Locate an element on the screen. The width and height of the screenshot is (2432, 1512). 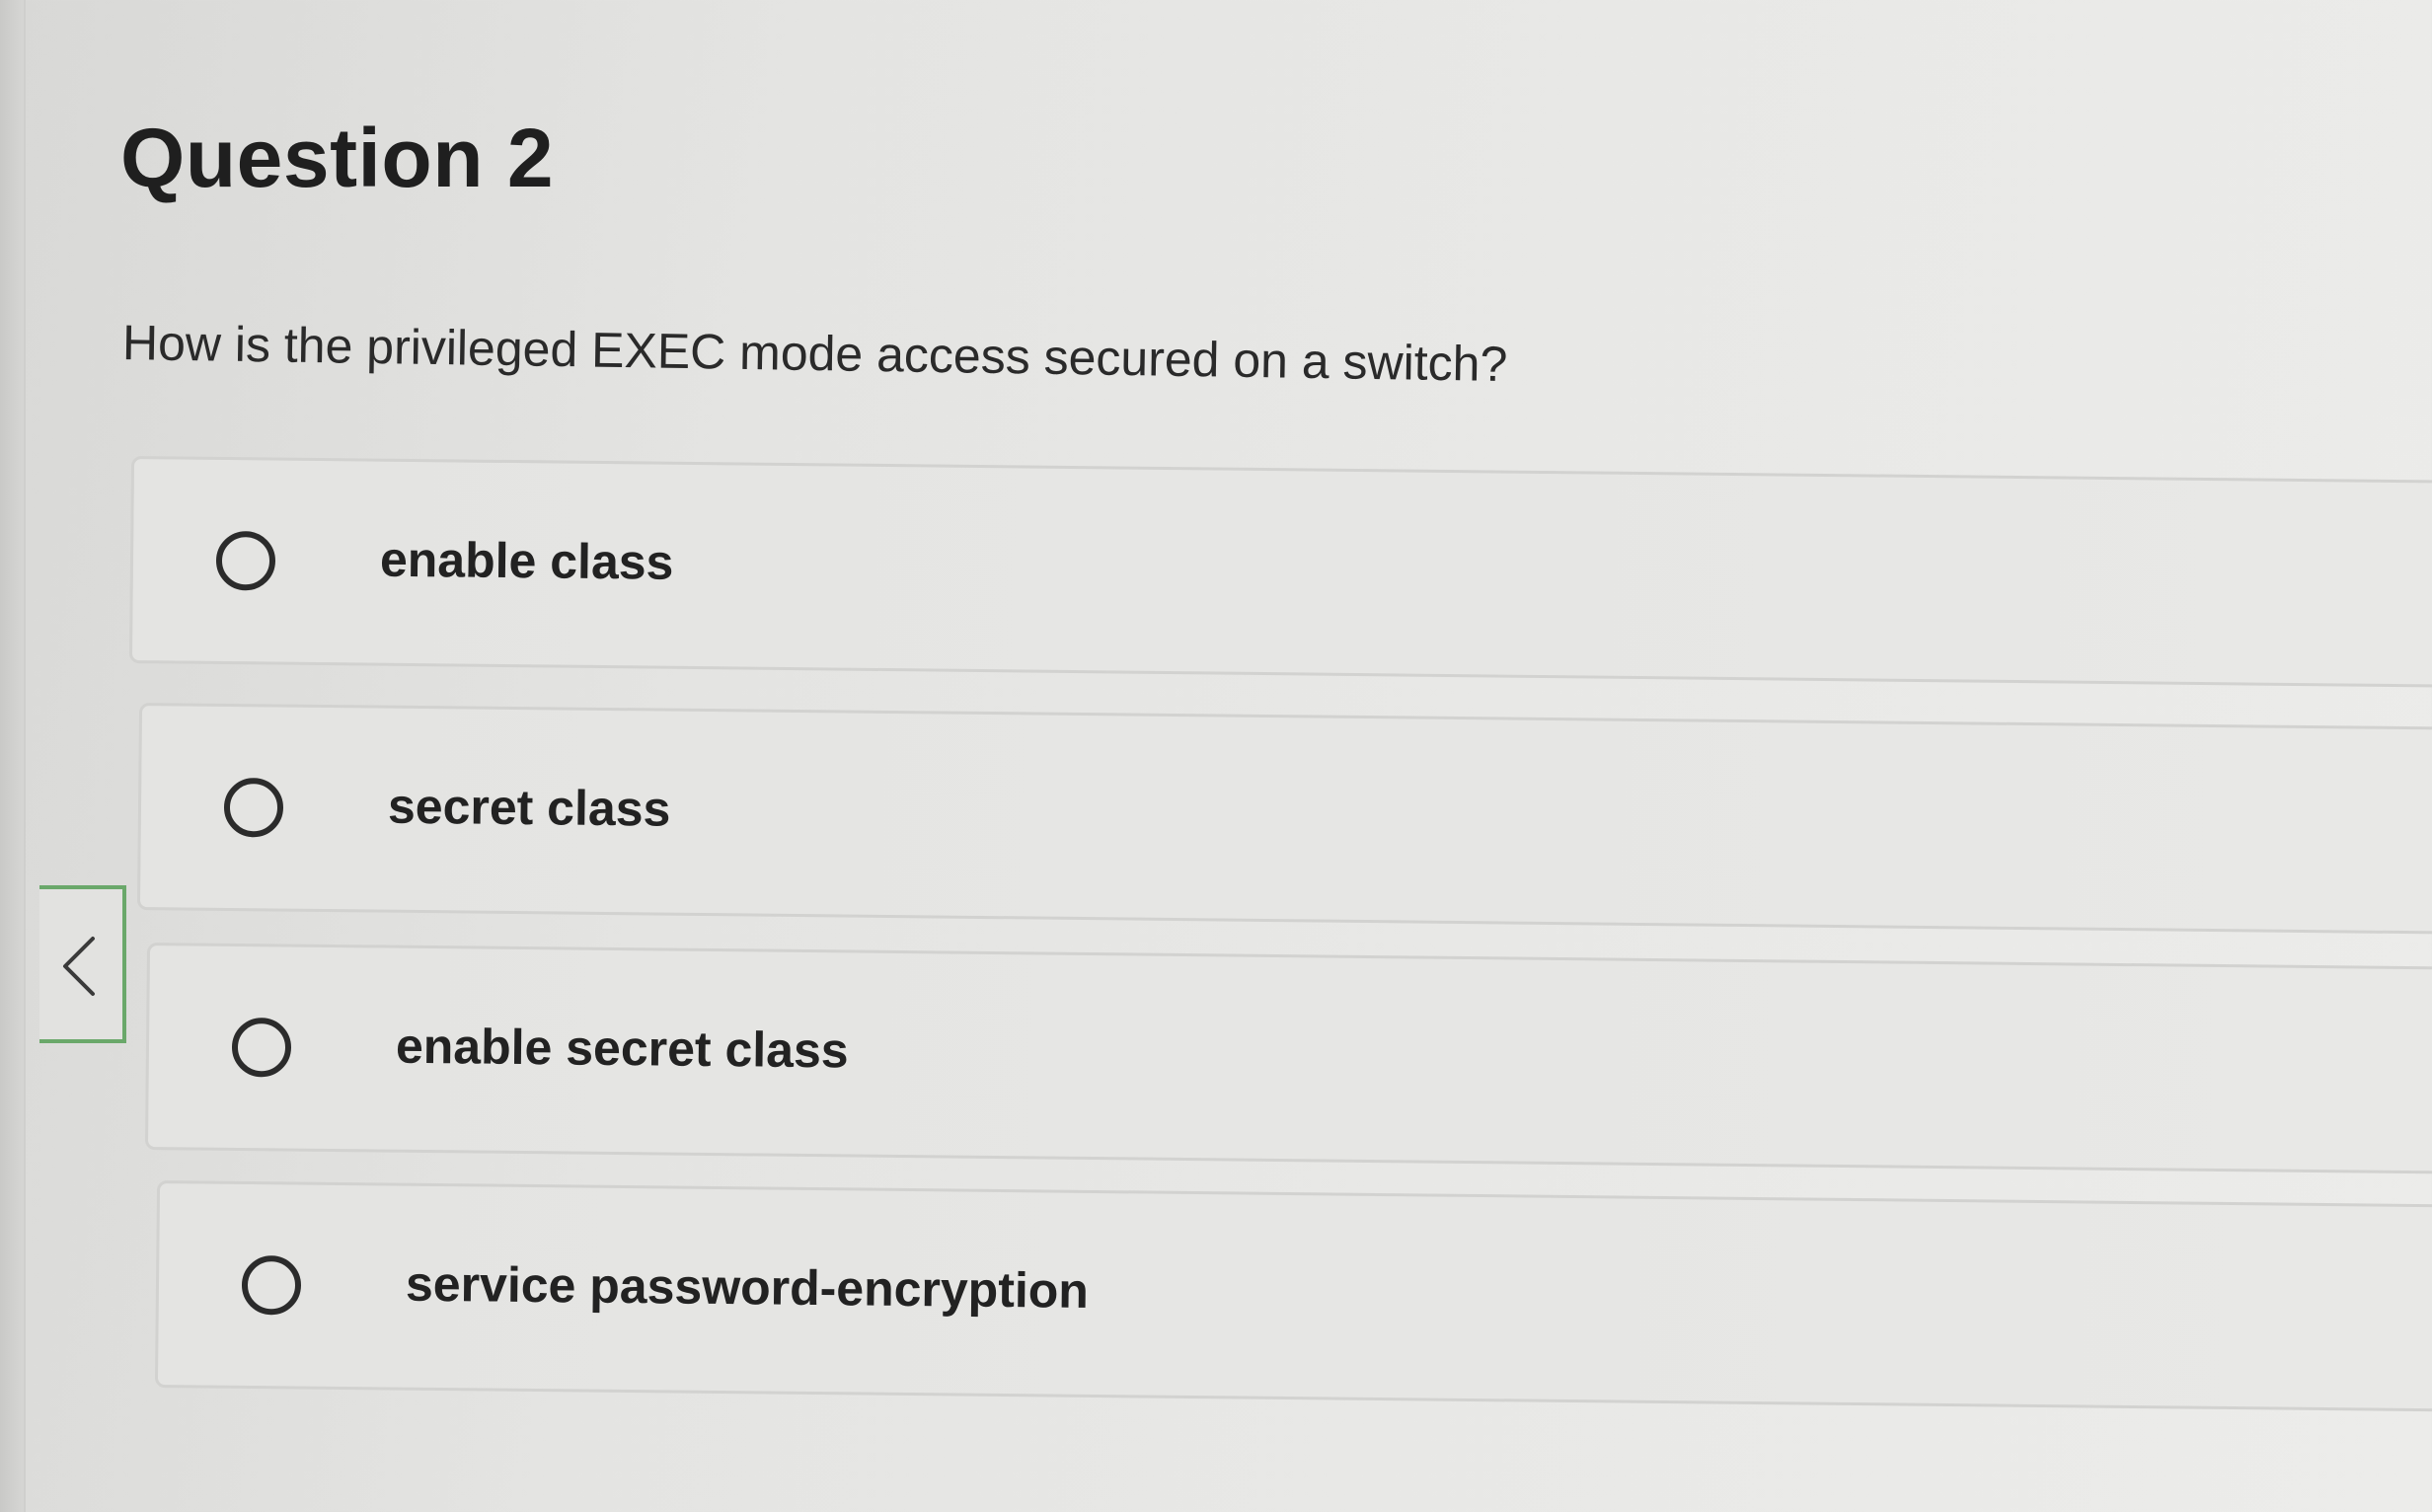
collapse-sidebar-button is located at coordinates (82, 964).